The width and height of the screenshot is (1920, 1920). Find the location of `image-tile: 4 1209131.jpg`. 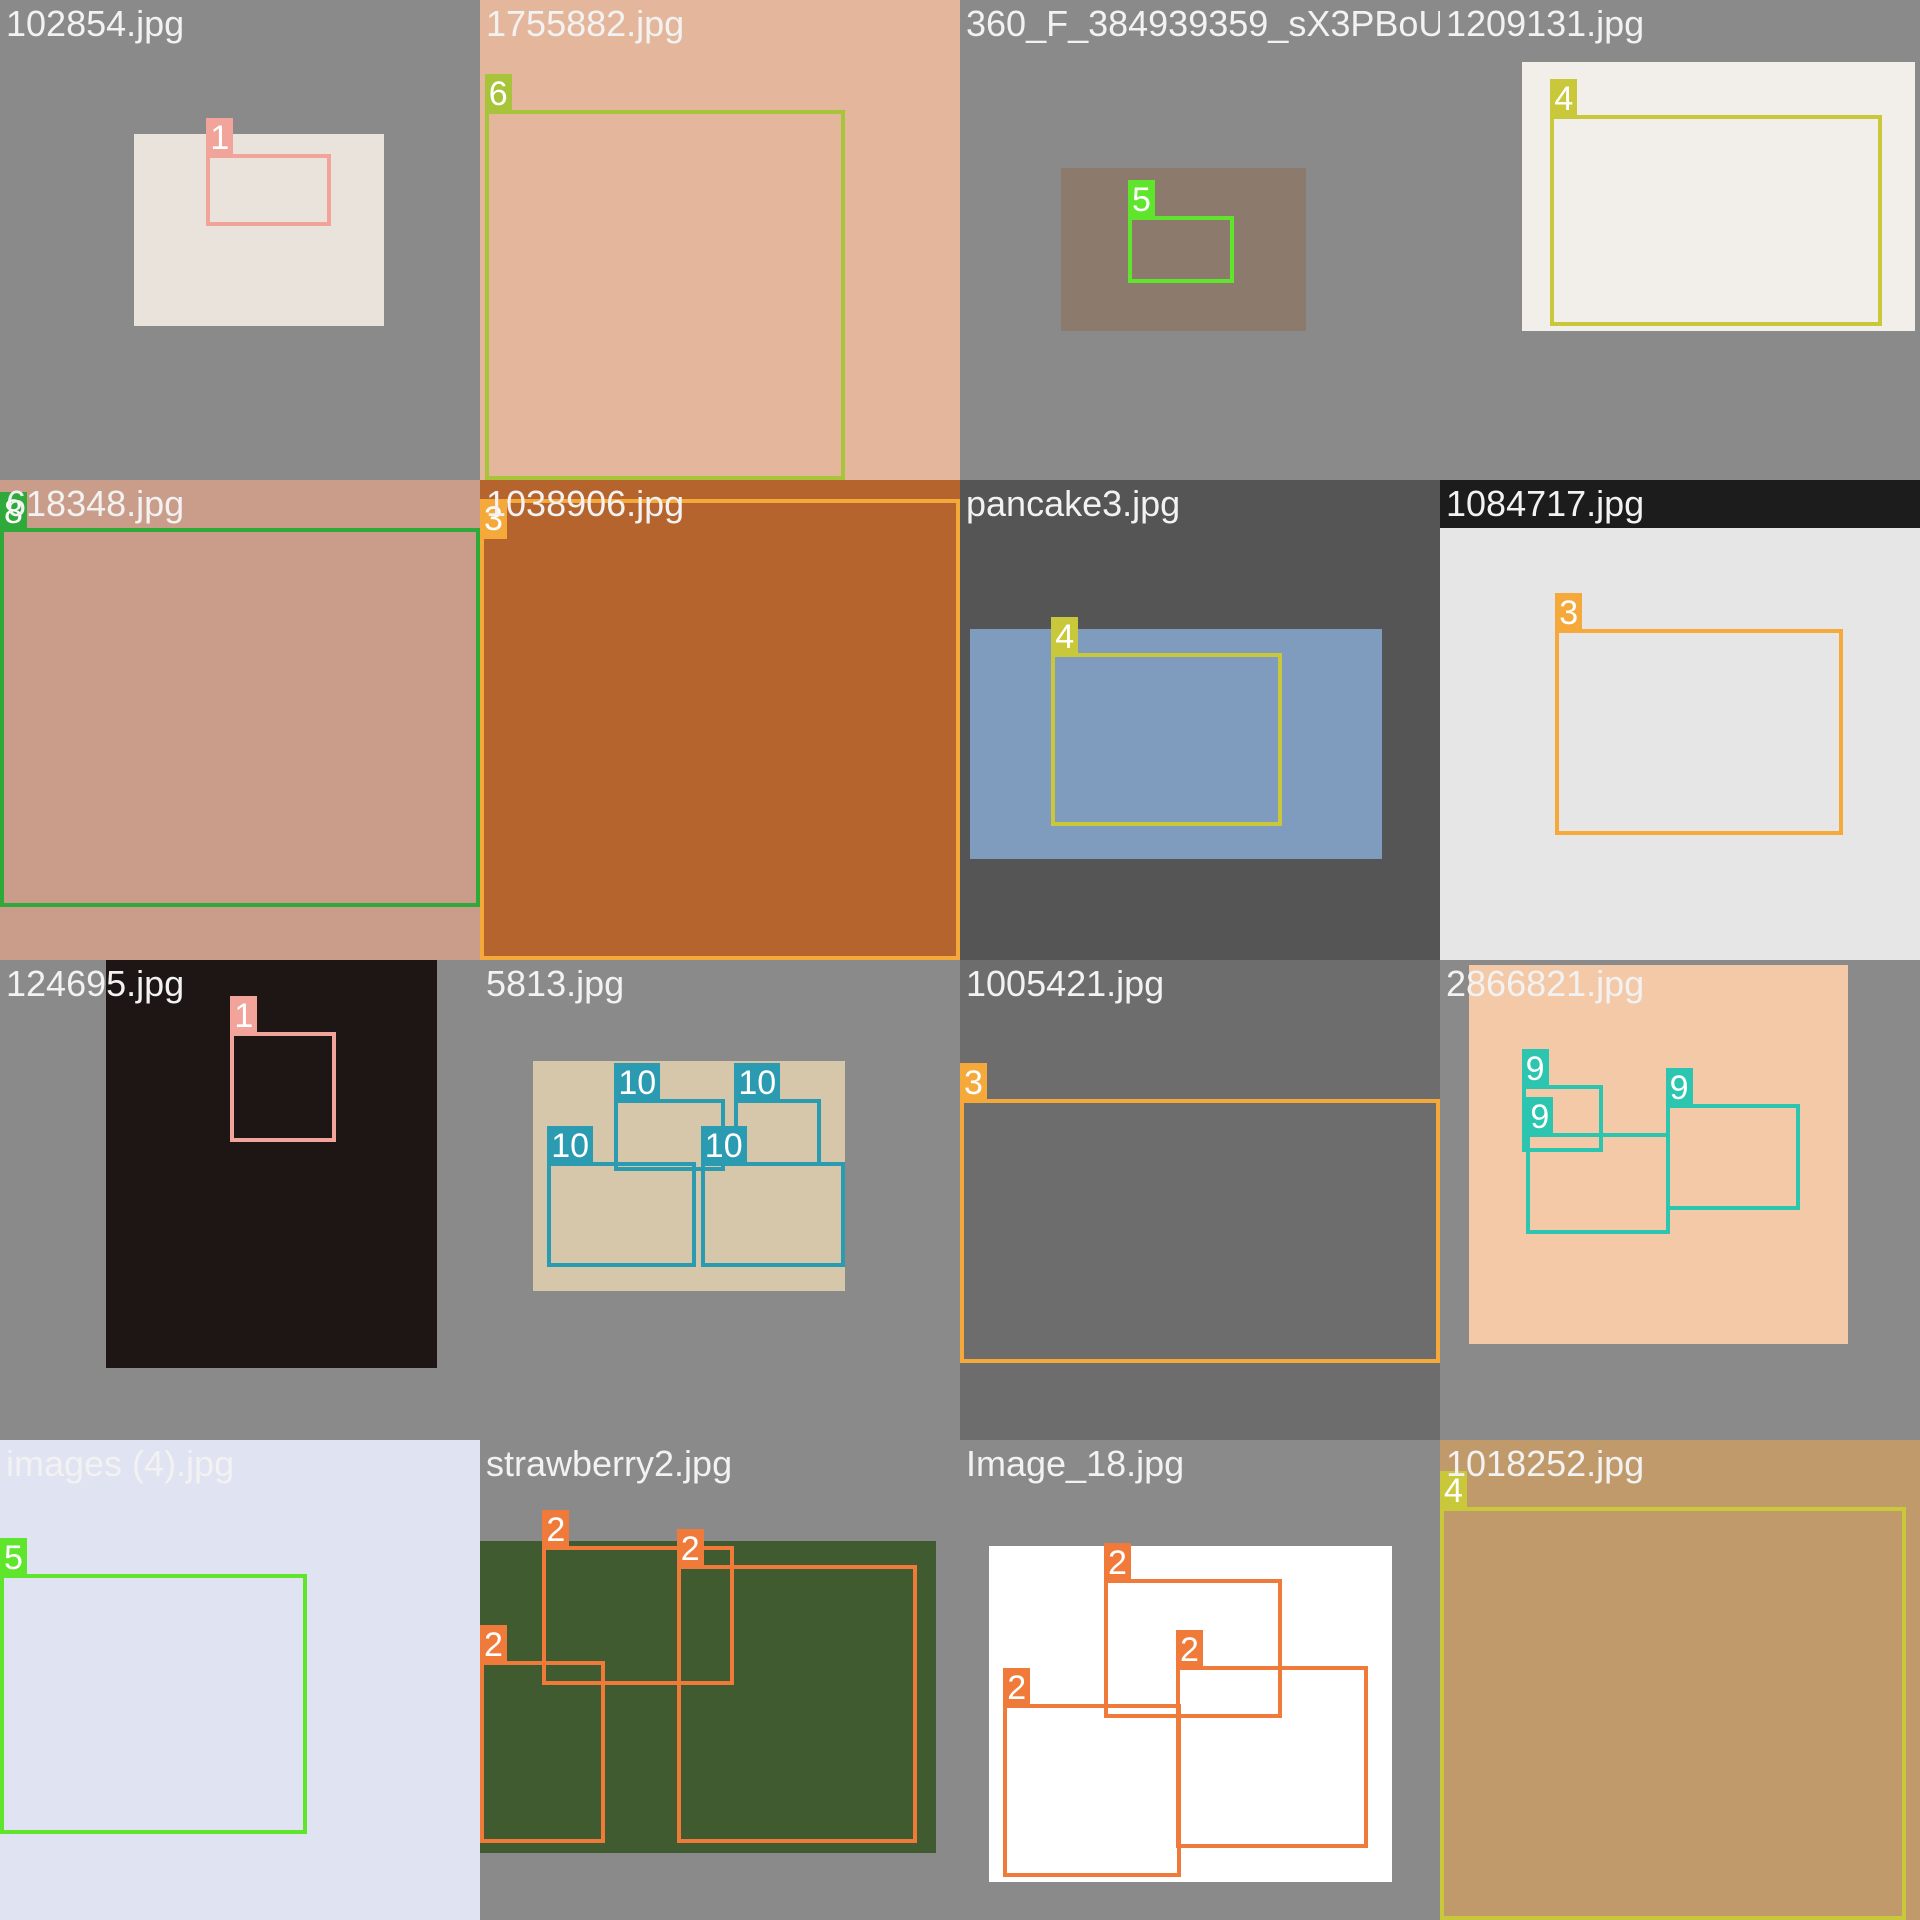

image-tile: 4 1209131.jpg is located at coordinates (1680, 240).